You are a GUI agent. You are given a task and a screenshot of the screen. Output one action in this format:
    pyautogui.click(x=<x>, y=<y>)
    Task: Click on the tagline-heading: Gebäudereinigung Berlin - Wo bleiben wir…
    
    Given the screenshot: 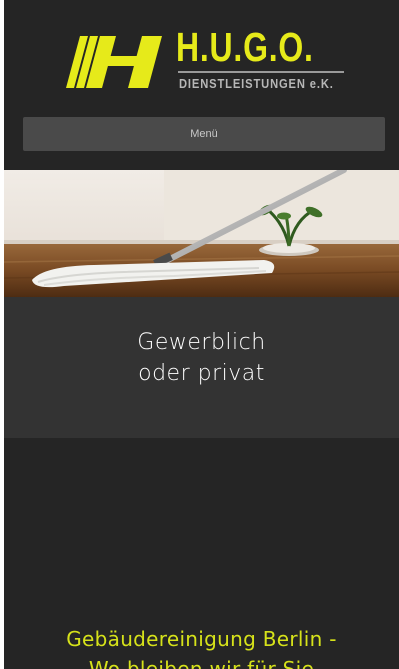 What is the action you would take?
    pyautogui.click(x=201, y=646)
    